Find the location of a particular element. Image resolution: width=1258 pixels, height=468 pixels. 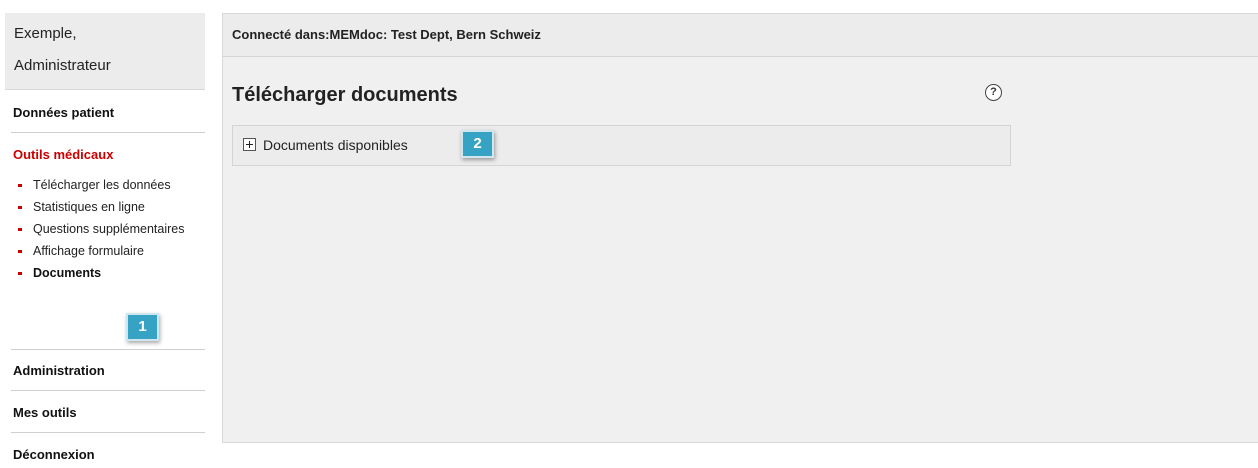

expand-plus-icon is located at coordinates (249, 144).